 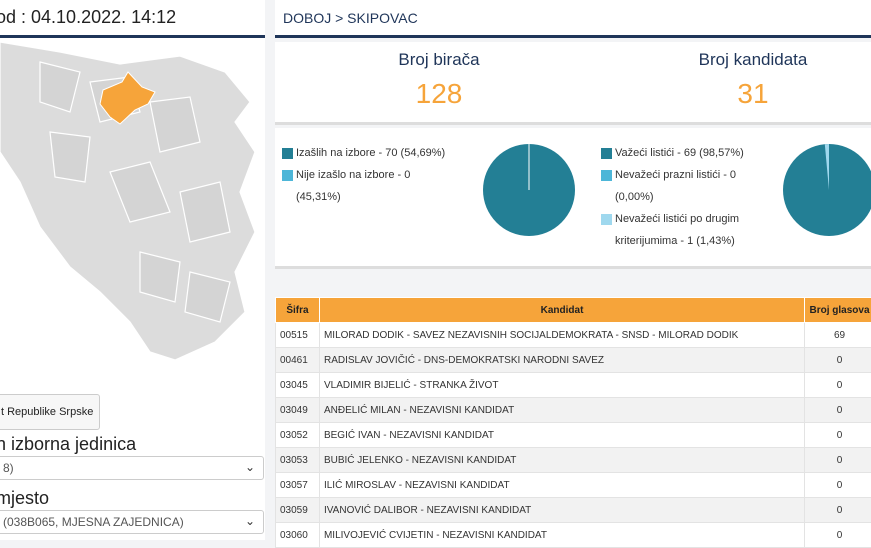 I want to click on table-row: 03057ILIĆ MIROSLAV - NEZAVISNI KANDIDAT0, so click(x=573, y=485).